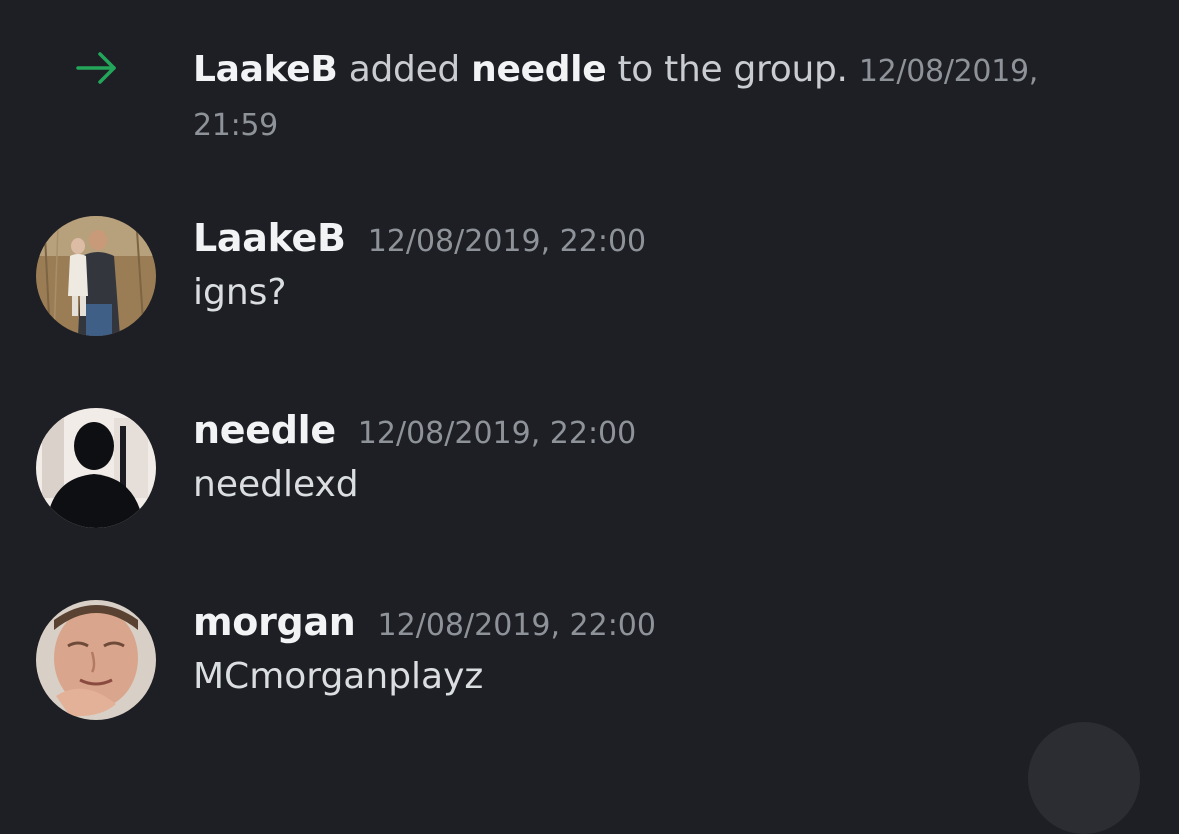 The image size is (1179, 834). What do you see at coordinates (240, 292) in the screenshot?
I see `message-content: igns?` at bounding box center [240, 292].